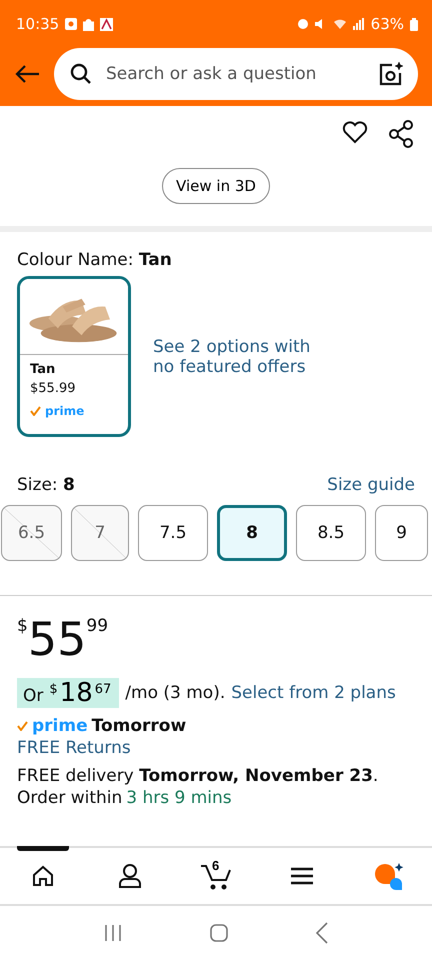 The image size is (432, 960). I want to click on size-label: Size: 8, so click(46, 485).